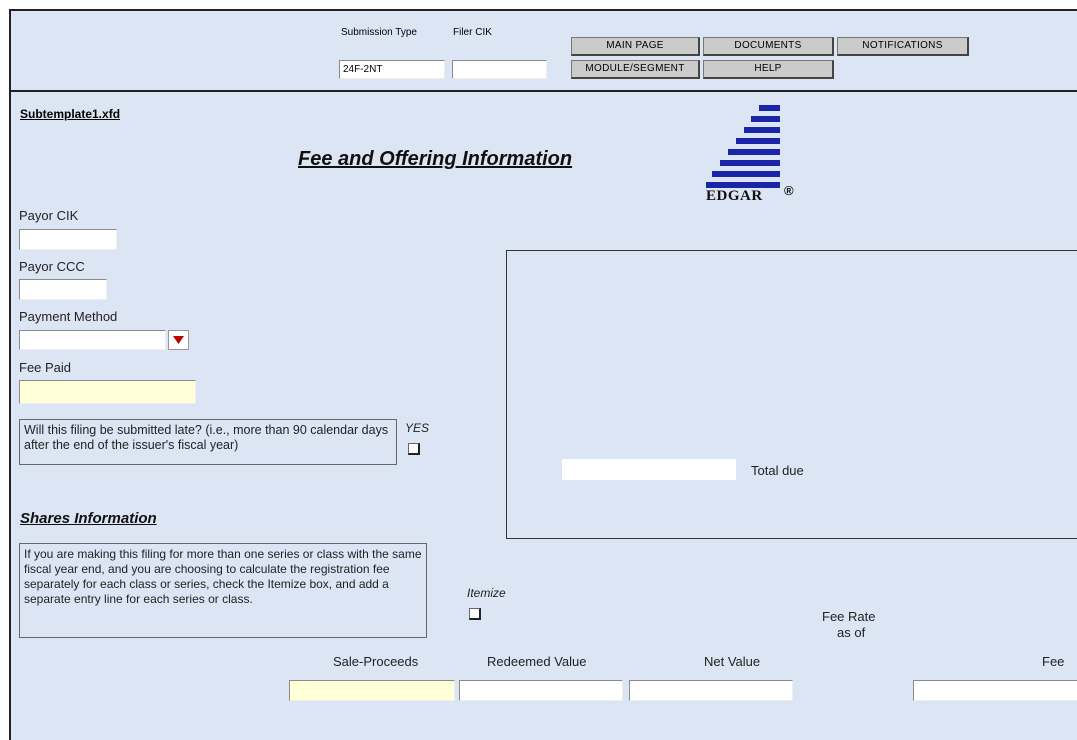  Describe the element at coordinates (649, 469) in the screenshot. I see `total-due-field` at that location.